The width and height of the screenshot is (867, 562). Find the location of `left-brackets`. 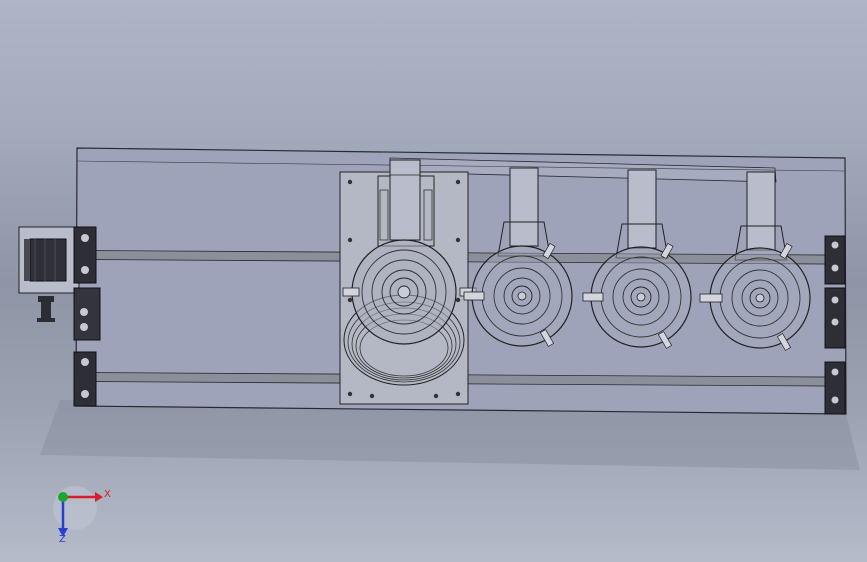

left-brackets is located at coordinates (87, 316).